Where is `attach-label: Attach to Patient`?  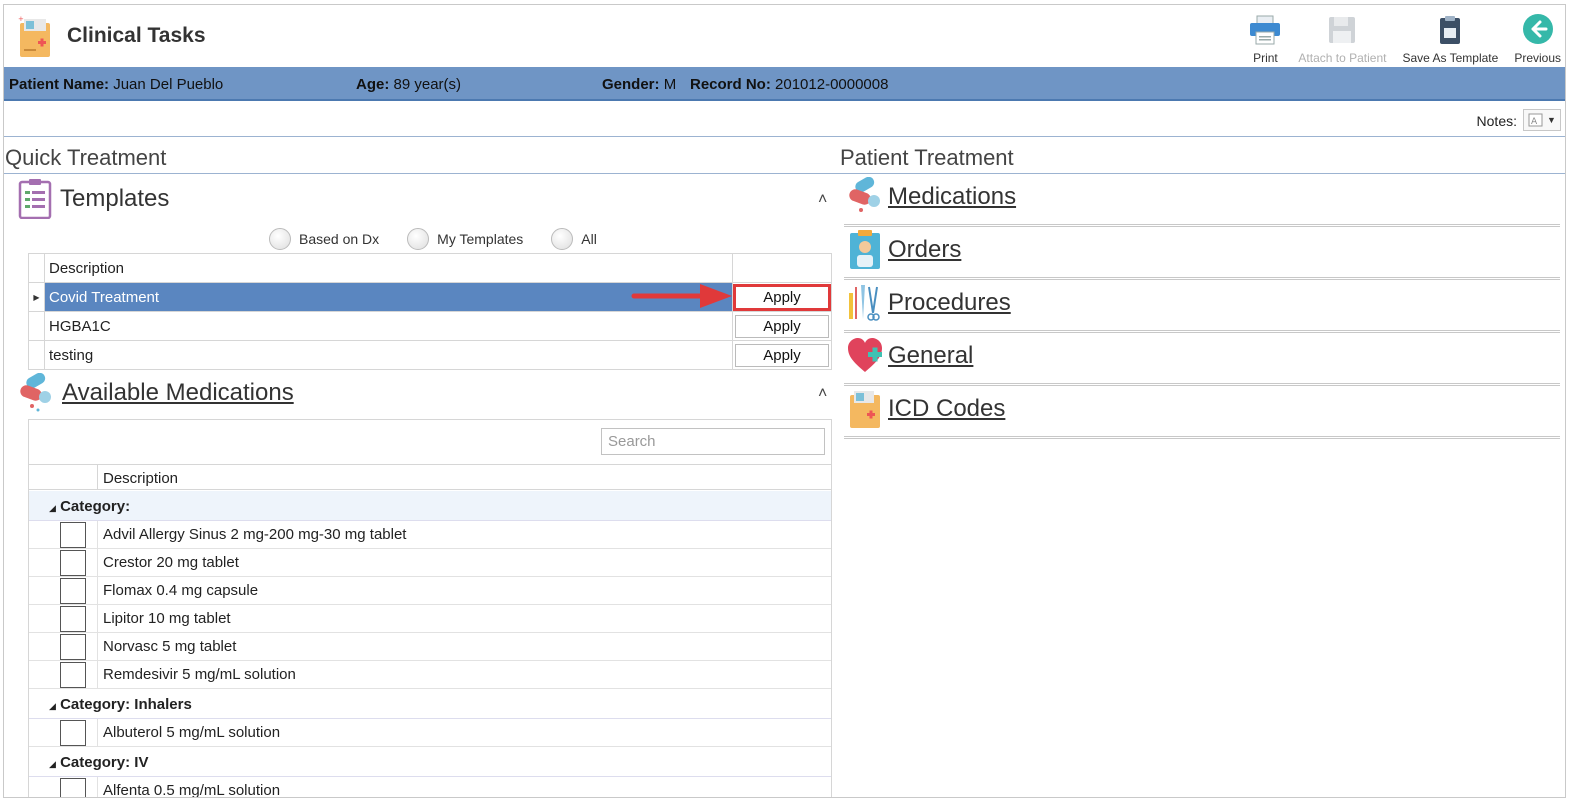
attach-label: Attach to Patient is located at coordinates (1342, 58).